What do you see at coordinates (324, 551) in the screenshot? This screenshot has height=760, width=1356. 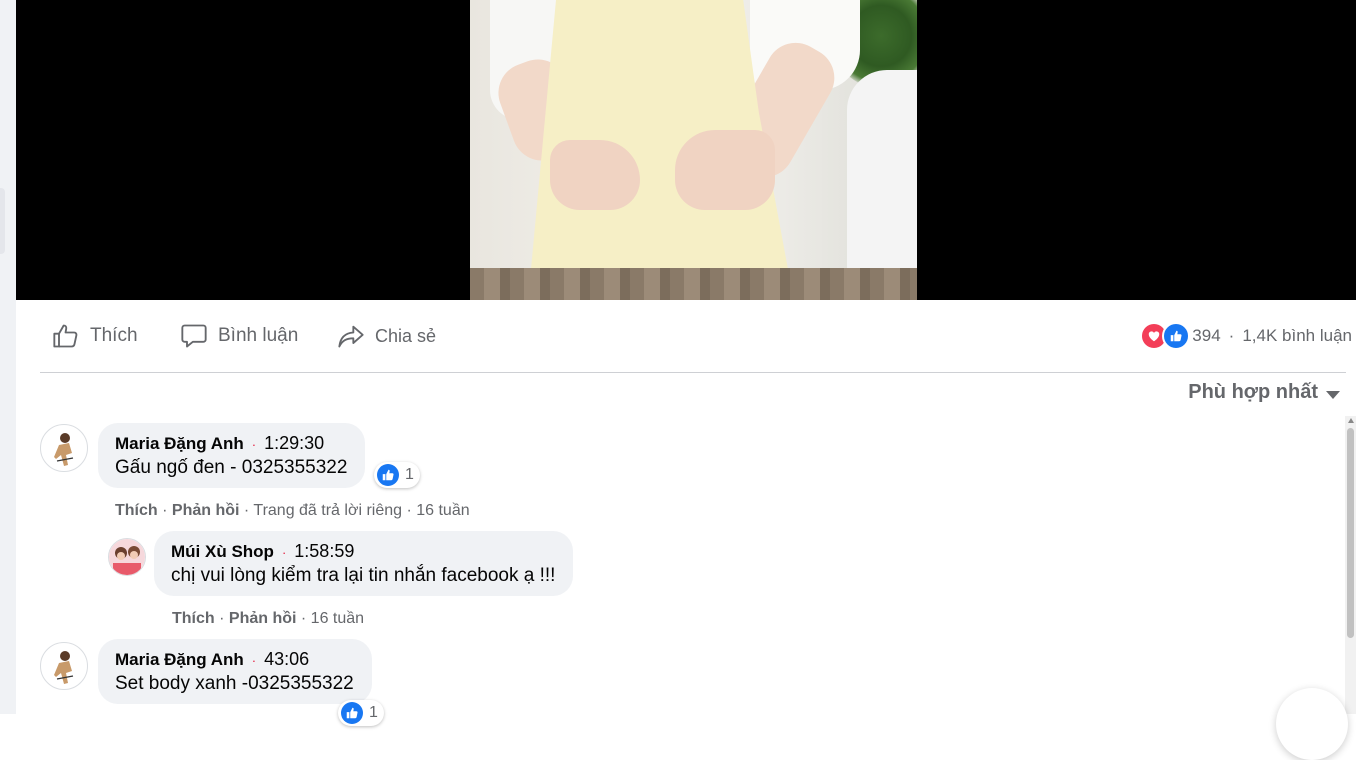 I see `reply-timestamp: 1:58:59` at bounding box center [324, 551].